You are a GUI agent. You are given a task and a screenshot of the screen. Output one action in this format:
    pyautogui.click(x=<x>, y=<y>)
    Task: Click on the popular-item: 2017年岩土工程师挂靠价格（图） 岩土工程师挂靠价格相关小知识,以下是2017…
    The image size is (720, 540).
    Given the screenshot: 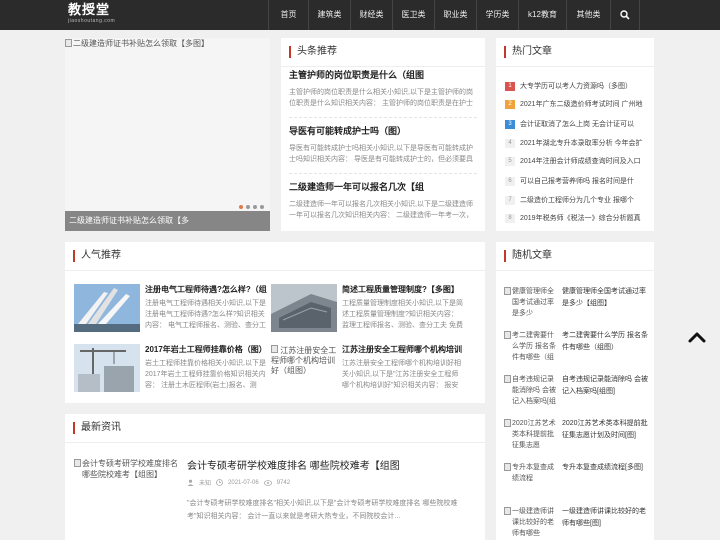 What is the action you would take?
    pyautogui.click(x=170, y=369)
    